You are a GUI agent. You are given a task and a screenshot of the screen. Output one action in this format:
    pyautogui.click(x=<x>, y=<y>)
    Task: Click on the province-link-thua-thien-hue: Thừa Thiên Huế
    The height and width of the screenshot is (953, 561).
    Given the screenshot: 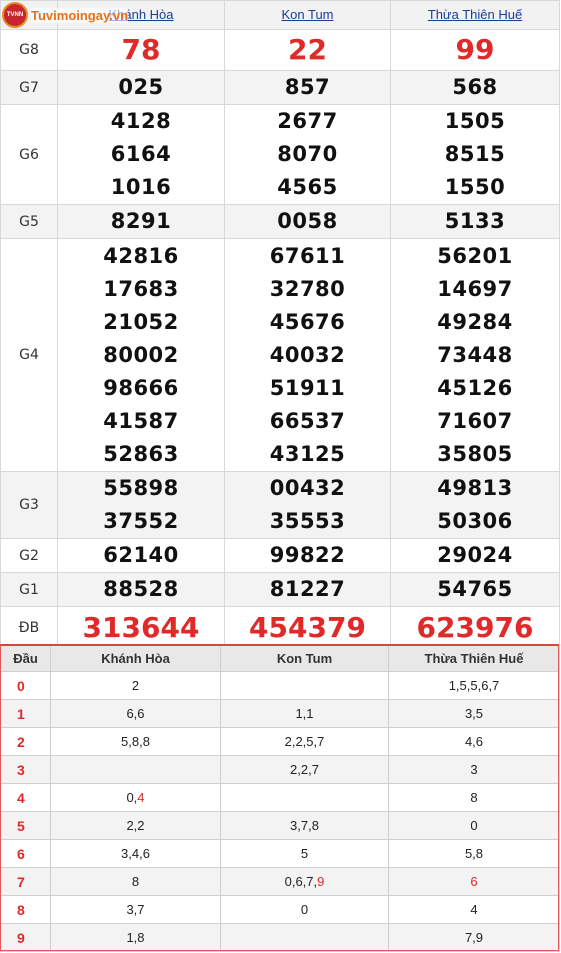 What is the action you would take?
    pyautogui.click(x=475, y=14)
    